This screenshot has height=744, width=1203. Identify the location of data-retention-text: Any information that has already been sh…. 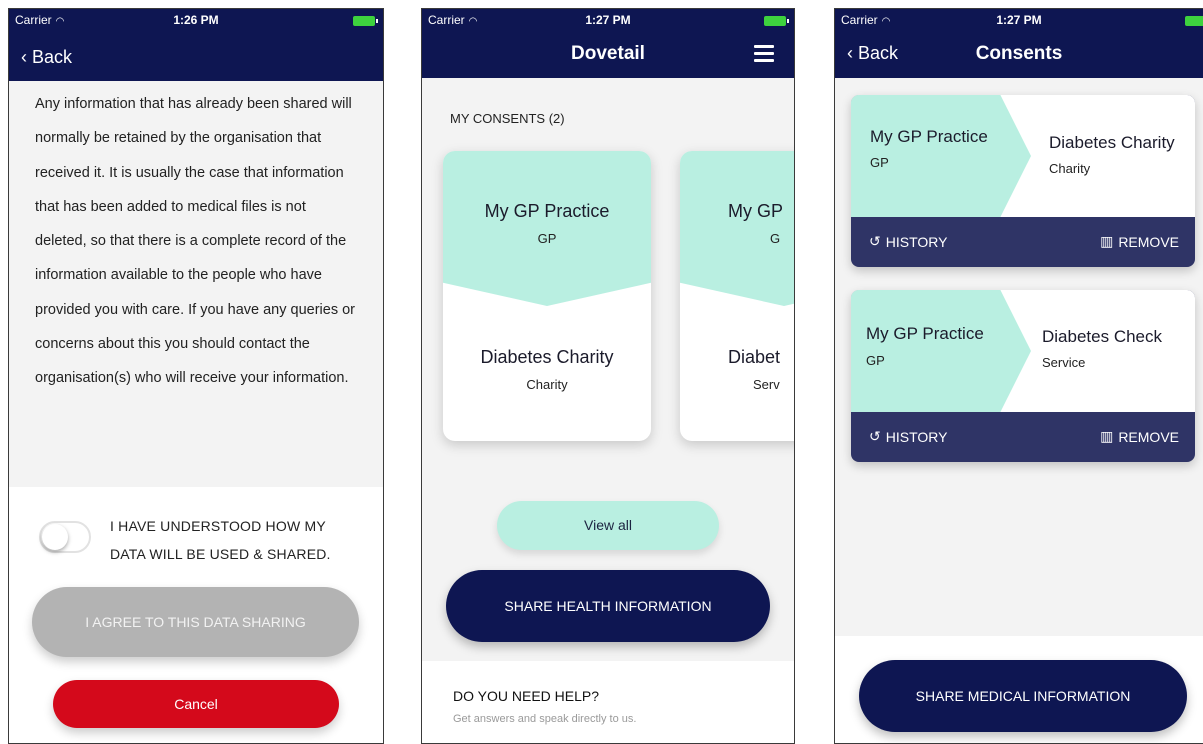
(195, 241).